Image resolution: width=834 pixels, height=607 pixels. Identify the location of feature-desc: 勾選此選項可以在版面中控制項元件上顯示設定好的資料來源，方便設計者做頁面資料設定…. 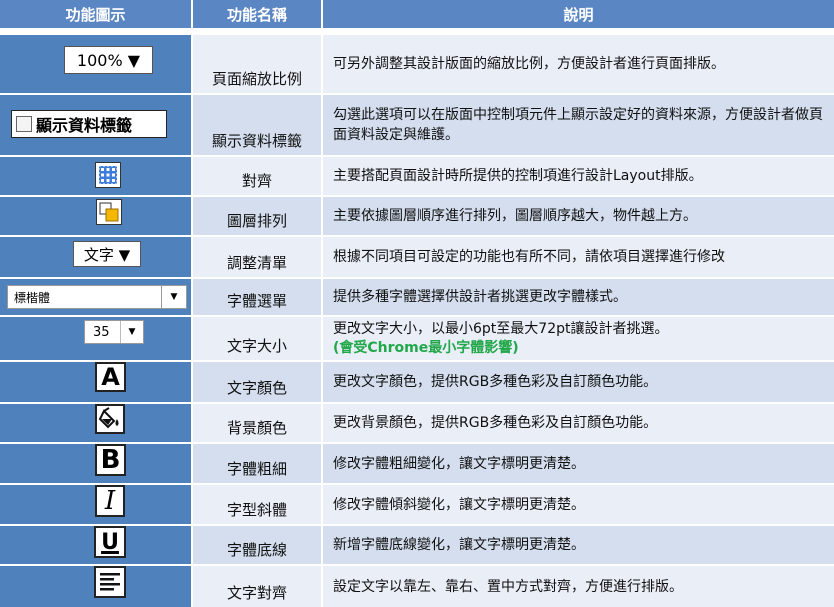
(578, 125).